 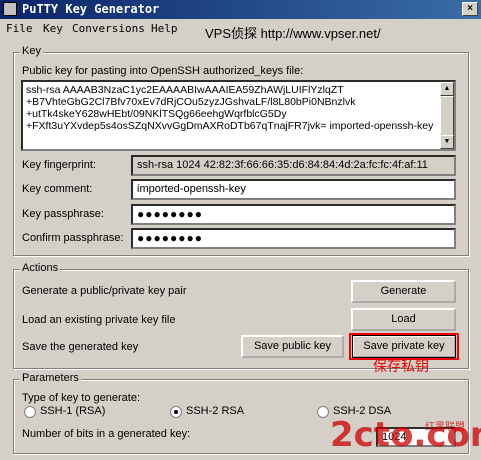 I want to click on scroll-thumb, so click(x=447, y=116).